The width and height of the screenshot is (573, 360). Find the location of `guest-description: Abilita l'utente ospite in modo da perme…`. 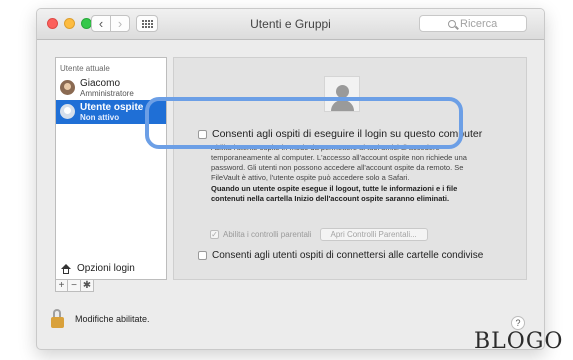

guest-description: Abilita l'utente ospite in modo da perme… is located at coordinates (341, 173).